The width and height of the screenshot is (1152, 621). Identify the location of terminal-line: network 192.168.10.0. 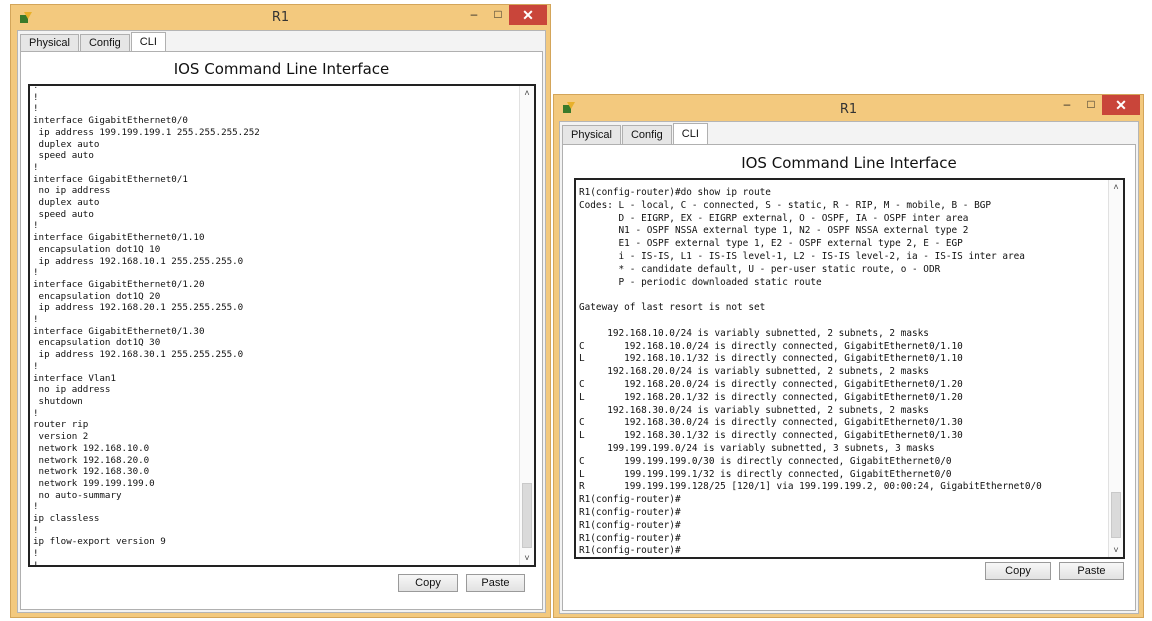
(91, 448).